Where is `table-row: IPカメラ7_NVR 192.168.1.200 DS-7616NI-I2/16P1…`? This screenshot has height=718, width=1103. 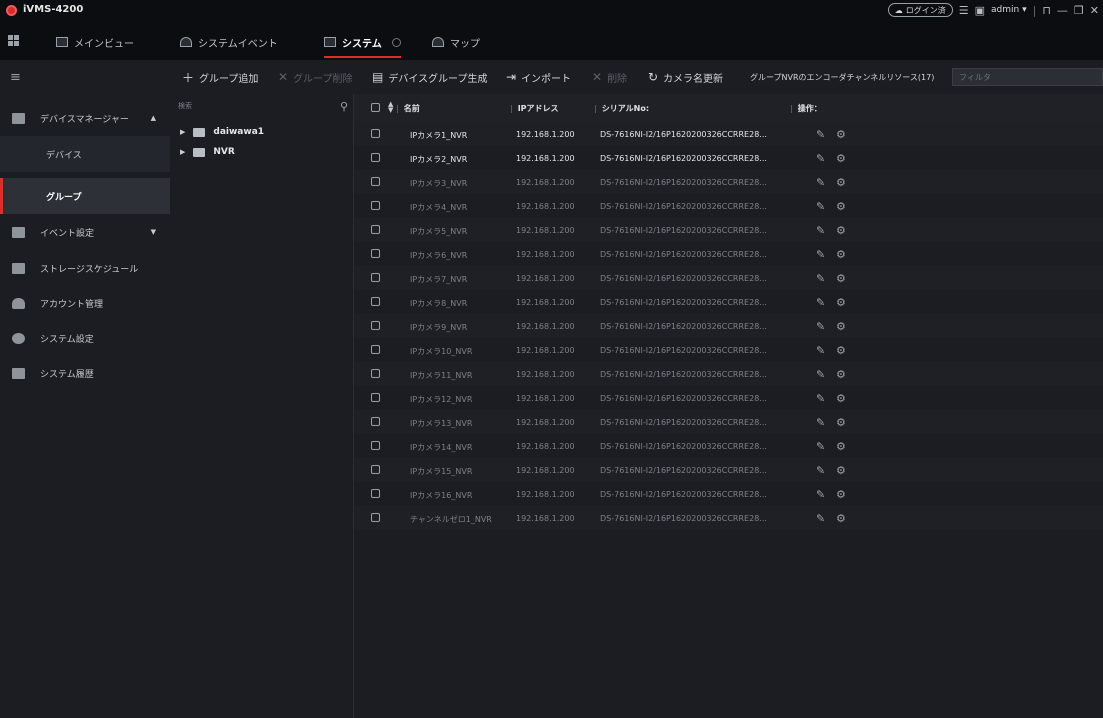
table-row: IPカメラ7_NVR 192.168.1.200 DS-7616NI-I2/16P1… is located at coordinates (728, 278).